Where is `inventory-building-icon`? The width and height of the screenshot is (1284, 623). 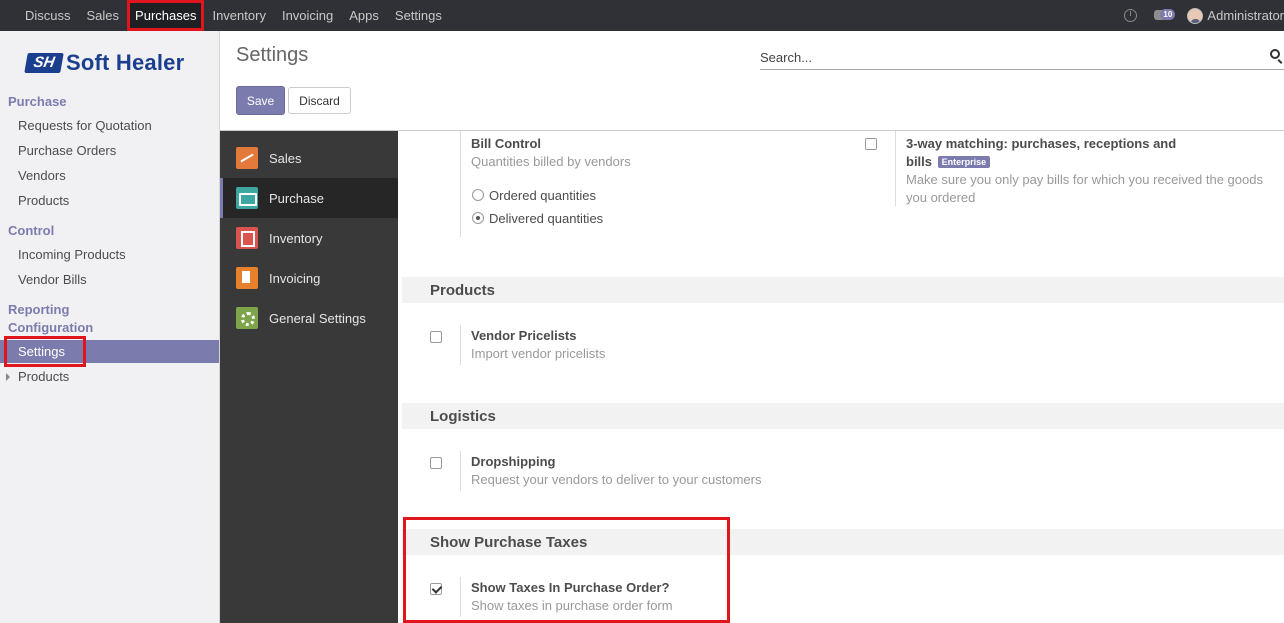 inventory-building-icon is located at coordinates (247, 238).